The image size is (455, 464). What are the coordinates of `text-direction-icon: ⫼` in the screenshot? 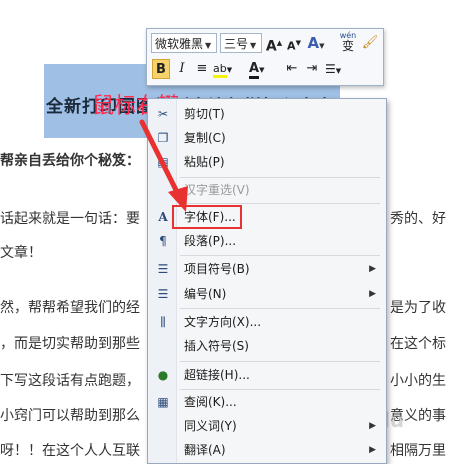 It's located at (163, 322).